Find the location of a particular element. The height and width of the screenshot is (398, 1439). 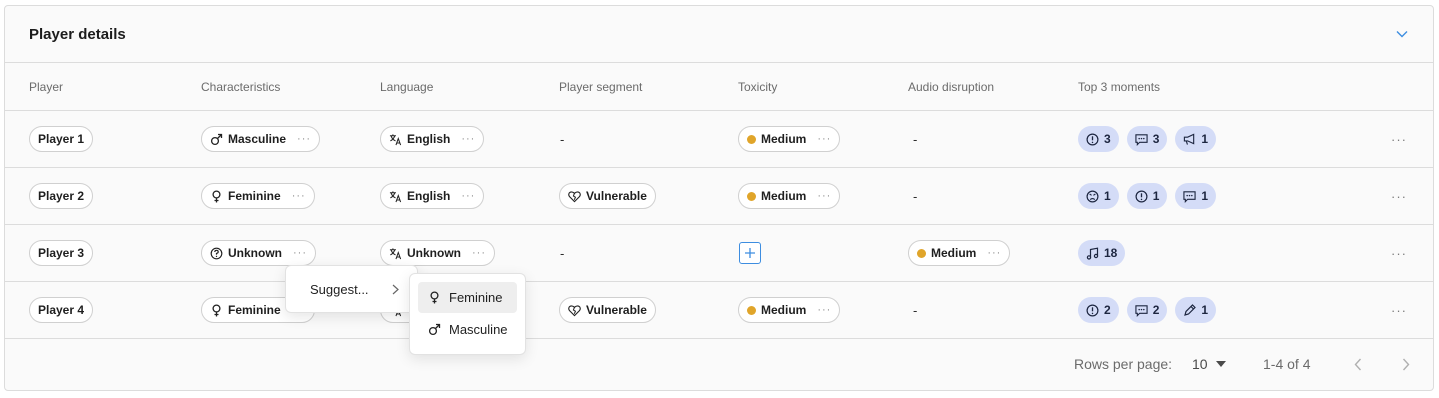

language-chip: Unknown ··· is located at coordinates (437, 253).